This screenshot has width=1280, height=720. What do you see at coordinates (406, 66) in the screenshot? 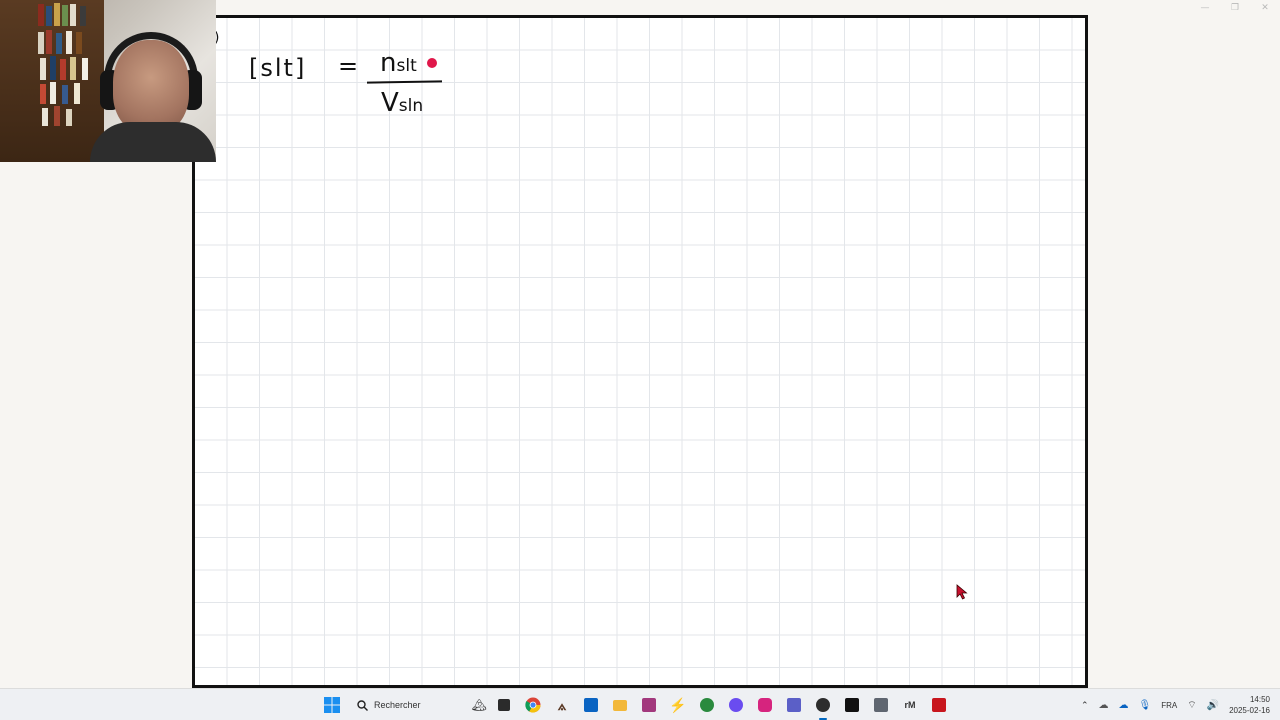
I see `numerator-subscript: slt` at bounding box center [406, 66].